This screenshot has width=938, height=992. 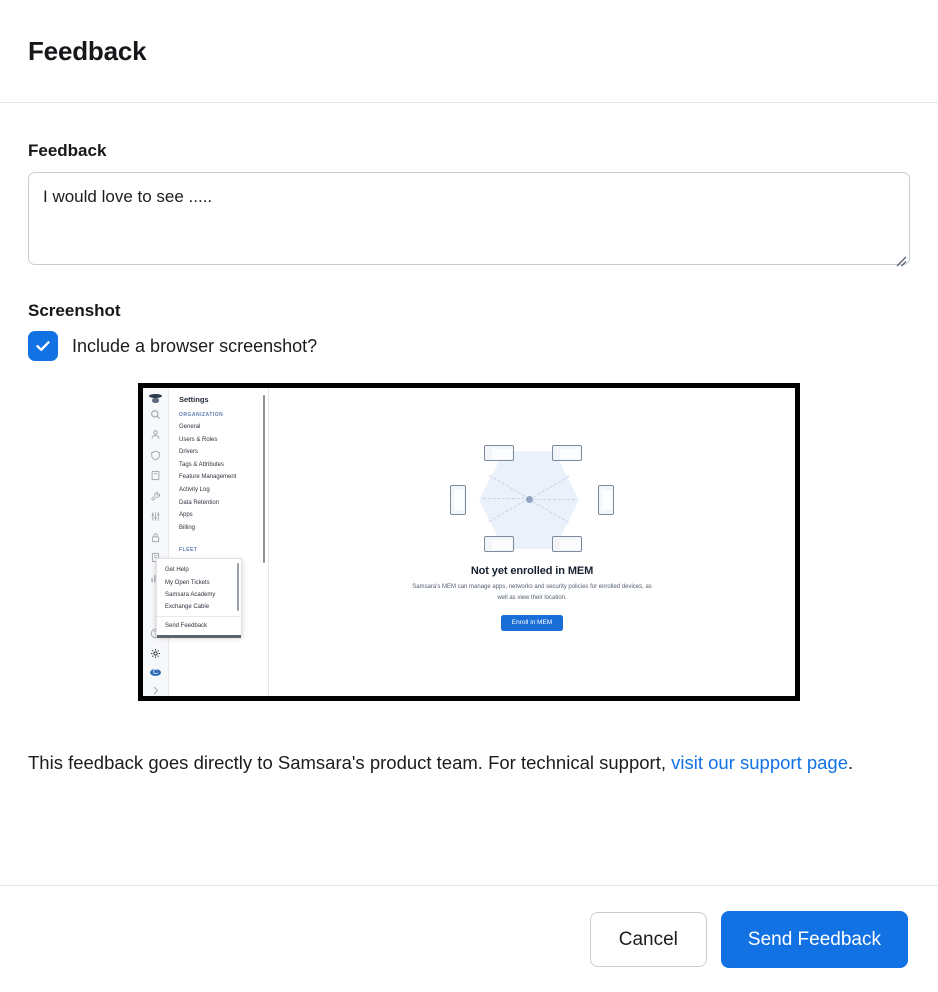 What do you see at coordinates (469, 346) in the screenshot?
I see `include-screenshot-row: Include a browser screenshot?` at bounding box center [469, 346].